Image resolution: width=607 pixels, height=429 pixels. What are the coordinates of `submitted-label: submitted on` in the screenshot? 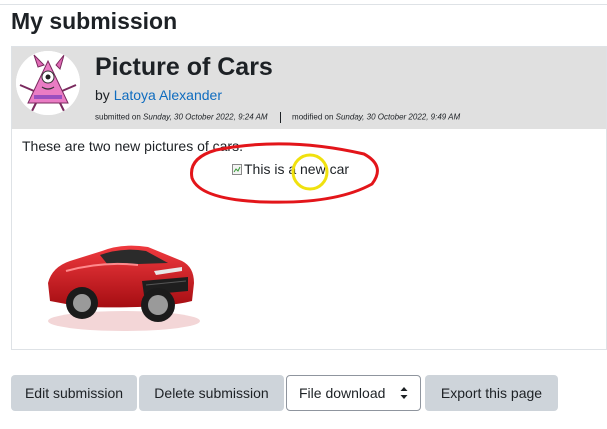 It's located at (118, 117).